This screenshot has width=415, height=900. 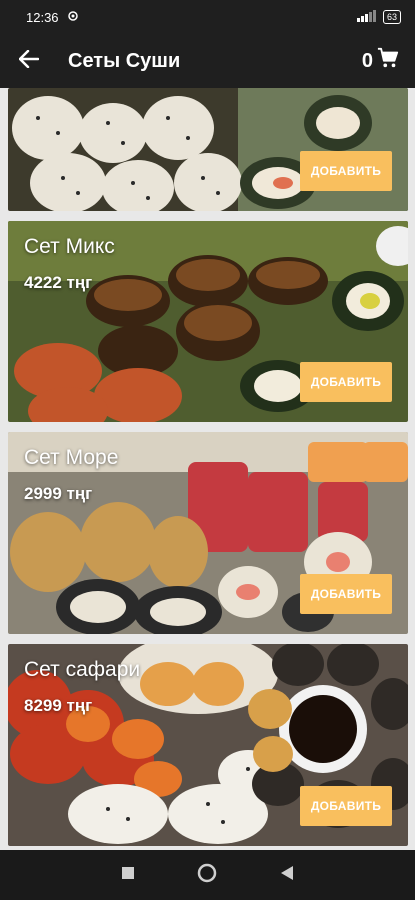 What do you see at coordinates (287, 875) in the screenshot?
I see `back-triangle-icon` at bounding box center [287, 875].